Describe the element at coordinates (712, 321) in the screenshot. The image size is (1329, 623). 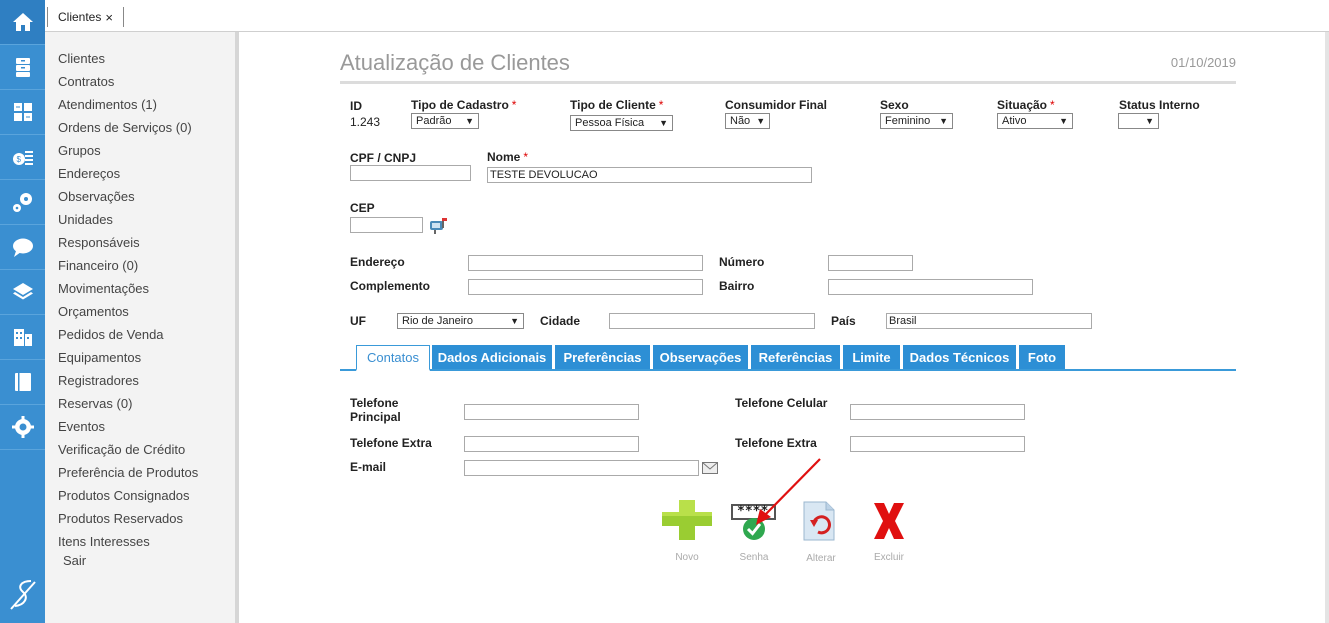
I see `cidade-input` at that location.